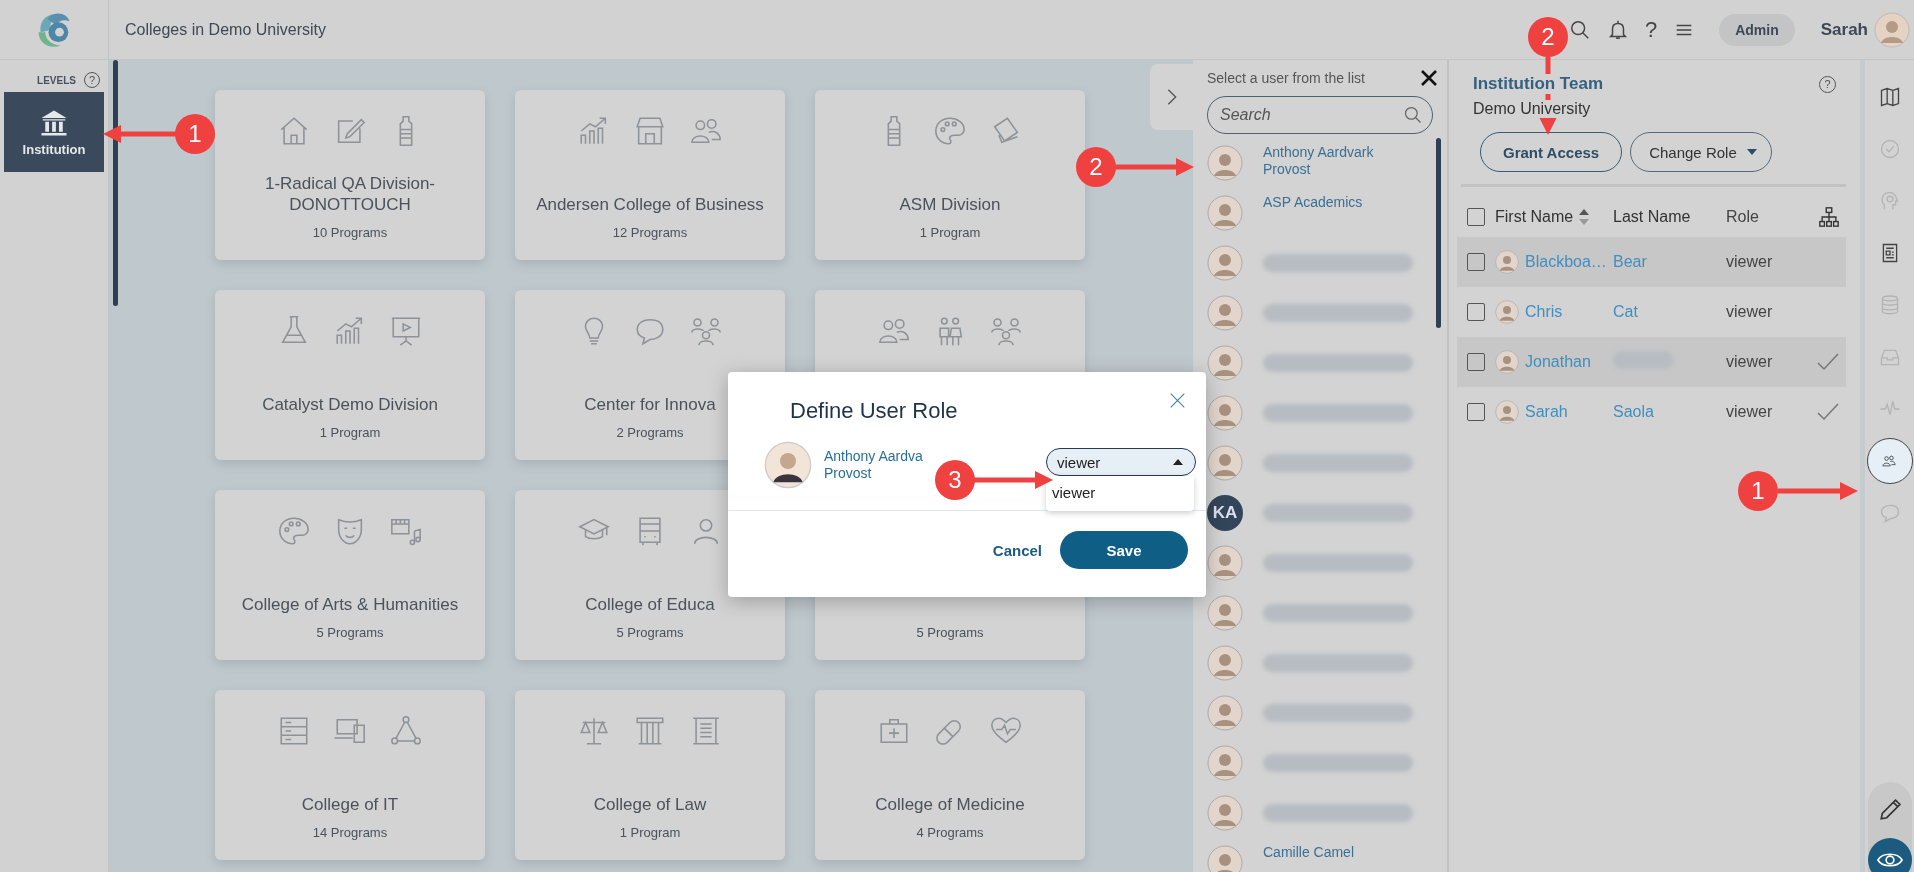 The height and width of the screenshot is (872, 1914). What do you see at coordinates (350, 232) in the screenshot?
I see `program-count: 10 Programs` at bounding box center [350, 232].